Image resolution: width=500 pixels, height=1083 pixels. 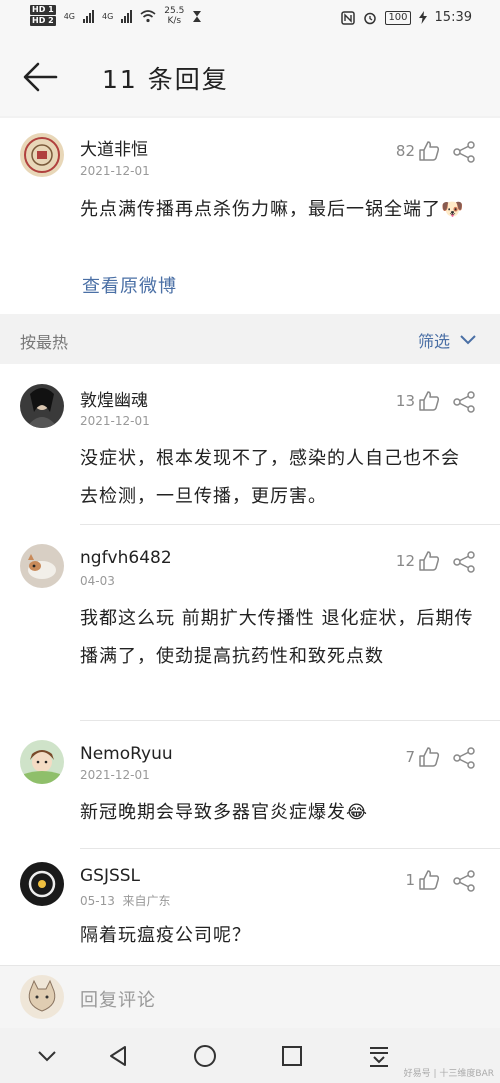 I want to click on like-button: 13, so click(x=418, y=401).